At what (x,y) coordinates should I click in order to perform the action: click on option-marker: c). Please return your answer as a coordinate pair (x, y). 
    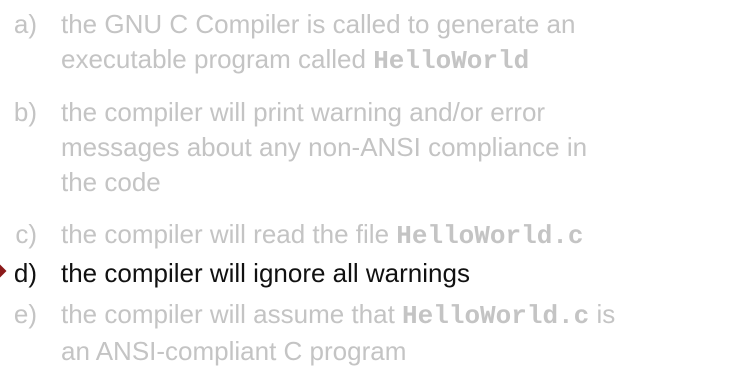
    Looking at the image, I should click on (26, 234).